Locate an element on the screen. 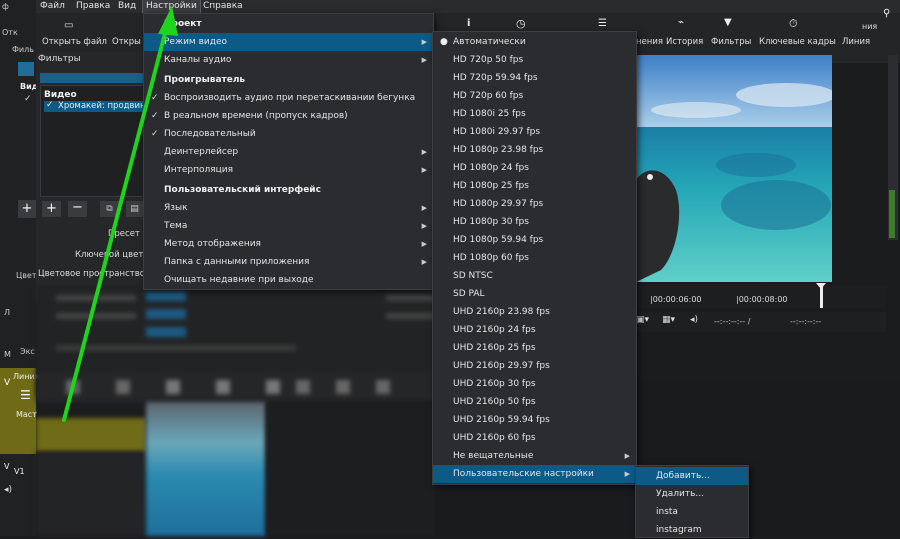  menu-edit: Правка is located at coordinates (93, 6).